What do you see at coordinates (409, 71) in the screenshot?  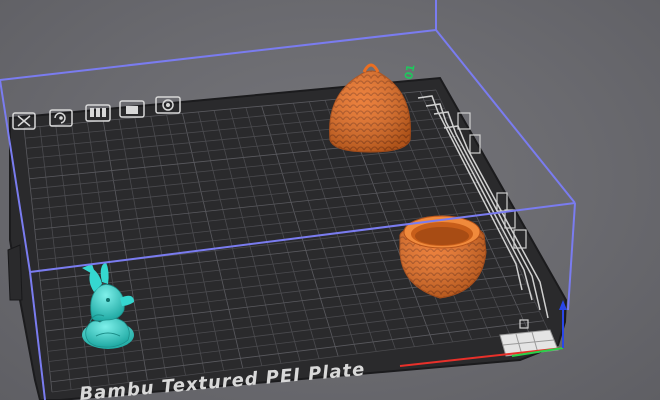 I see `plate-number: 01` at bounding box center [409, 71].